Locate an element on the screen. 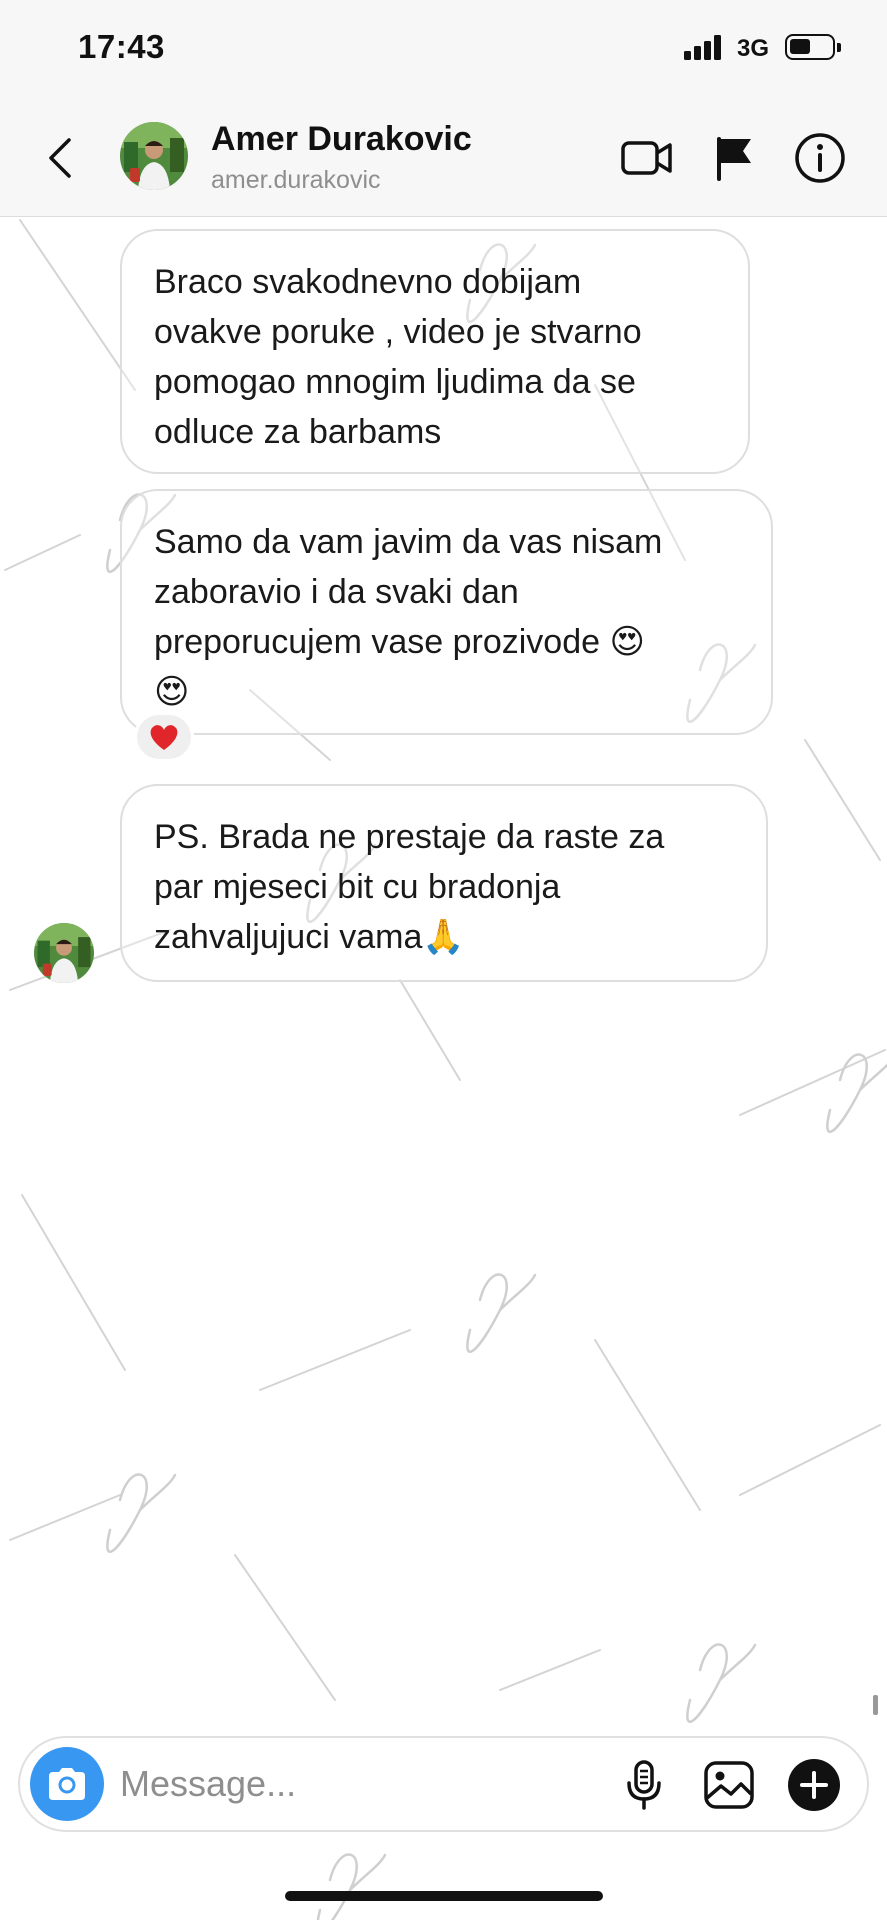 The height and width of the screenshot is (1920, 887). microphone-icon is located at coordinates (644, 1785).